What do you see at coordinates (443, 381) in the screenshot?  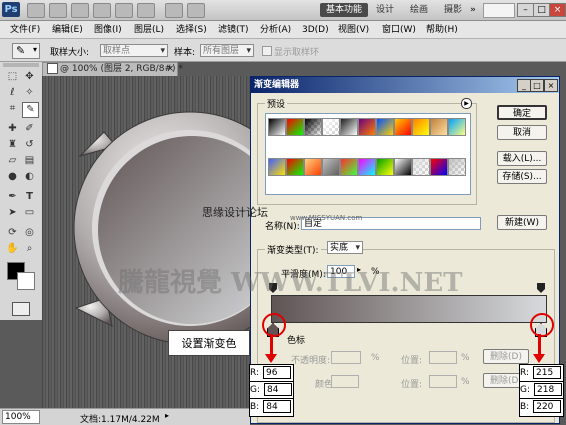 I see `color-location-input` at bounding box center [443, 381].